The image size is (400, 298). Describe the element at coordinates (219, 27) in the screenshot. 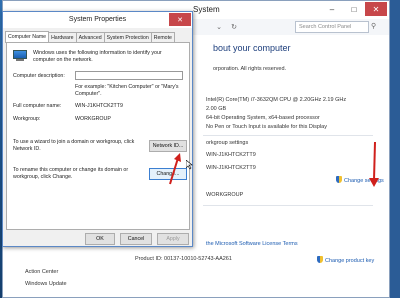

I see `chevron-down-icon: ⌄` at that location.